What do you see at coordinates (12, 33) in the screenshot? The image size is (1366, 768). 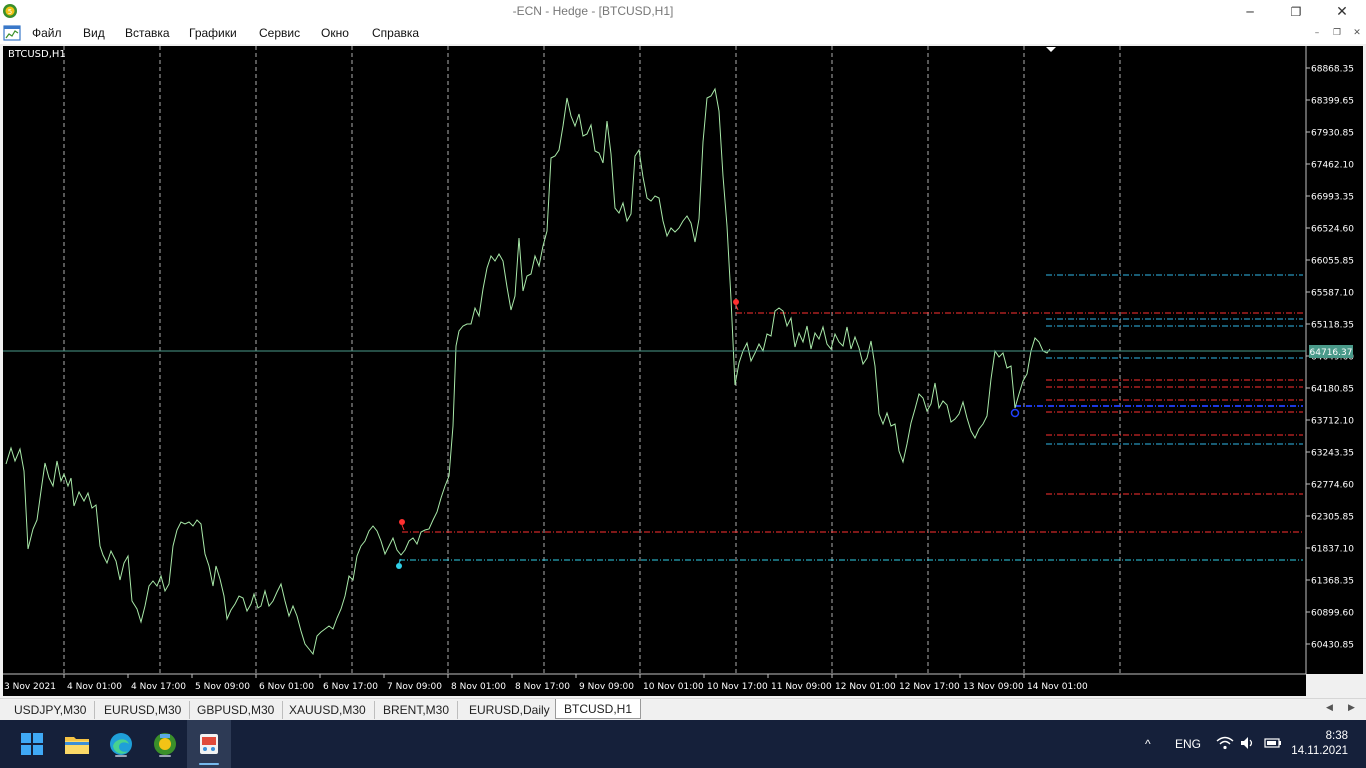 I see `chart-window-icon` at bounding box center [12, 33].